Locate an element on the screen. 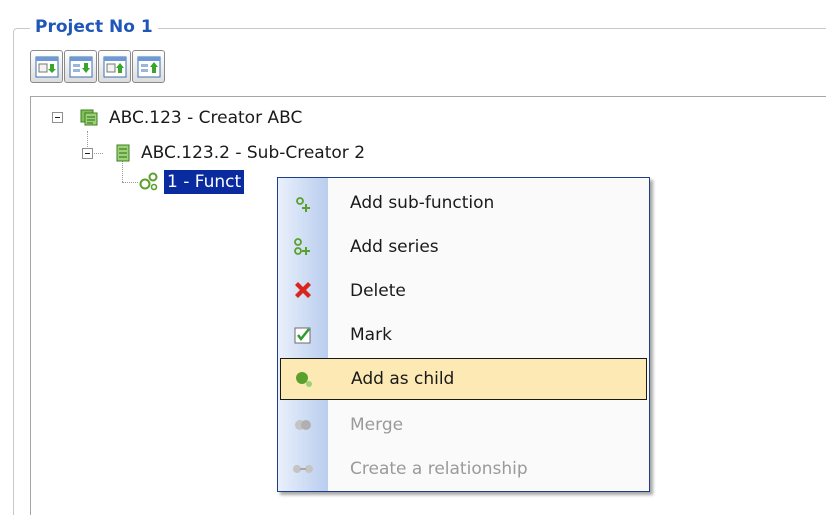 This screenshot has width=826, height=515. menu-item-mark: Mark is located at coordinates (463, 335).